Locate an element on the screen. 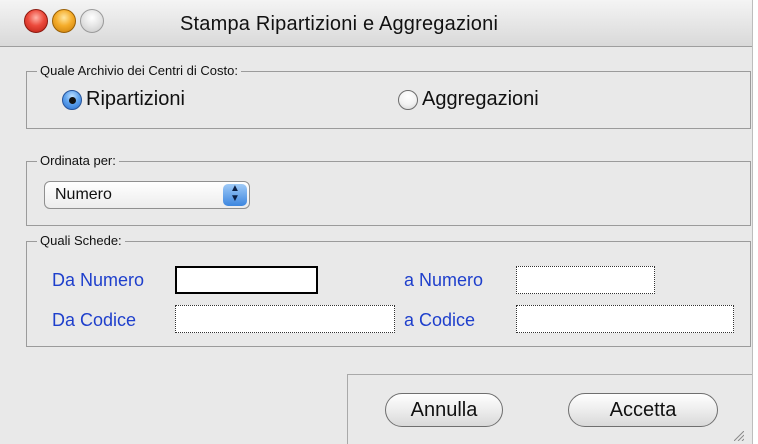  close-window-icon is located at coordinates (36, 21).